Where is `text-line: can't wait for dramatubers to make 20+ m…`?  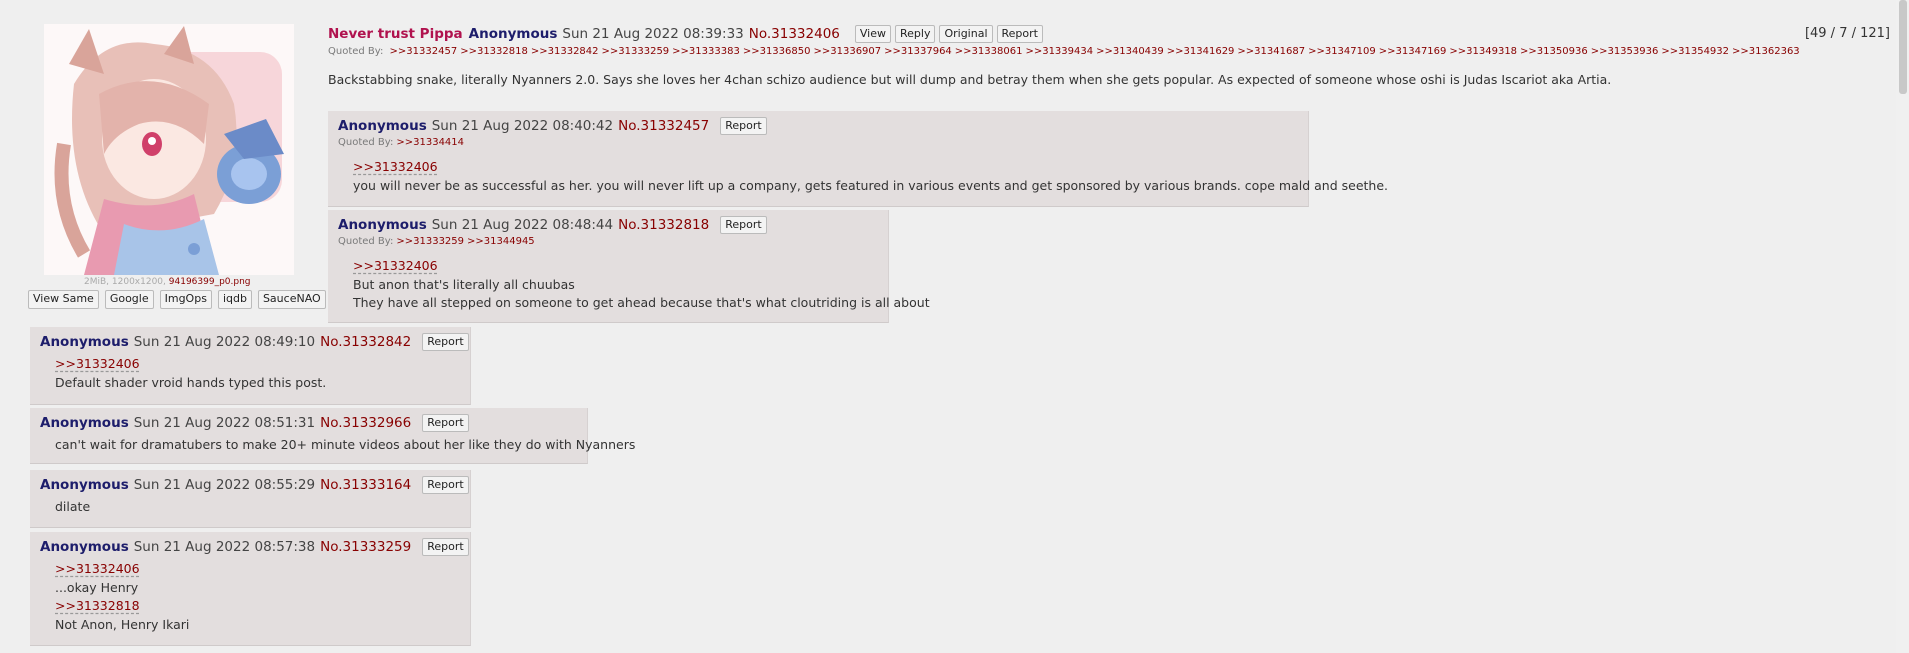 text-line: can't wait for dramatubers to make 20+ m… is located at coordinates (345, 444).